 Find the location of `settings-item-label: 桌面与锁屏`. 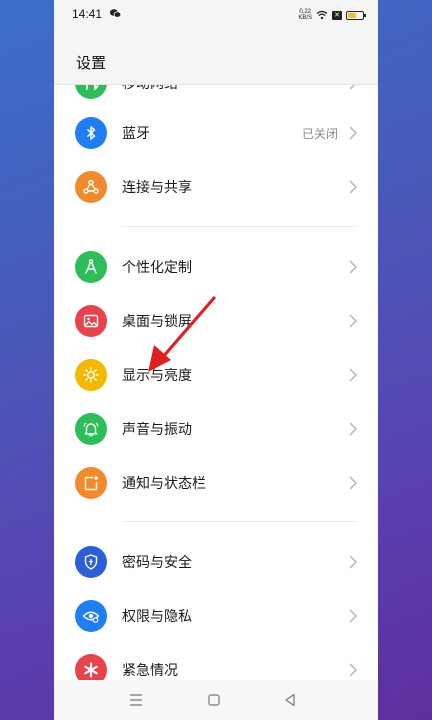

settings-item-label: 桌面与锁屏 is located at coordinates (157, 322).